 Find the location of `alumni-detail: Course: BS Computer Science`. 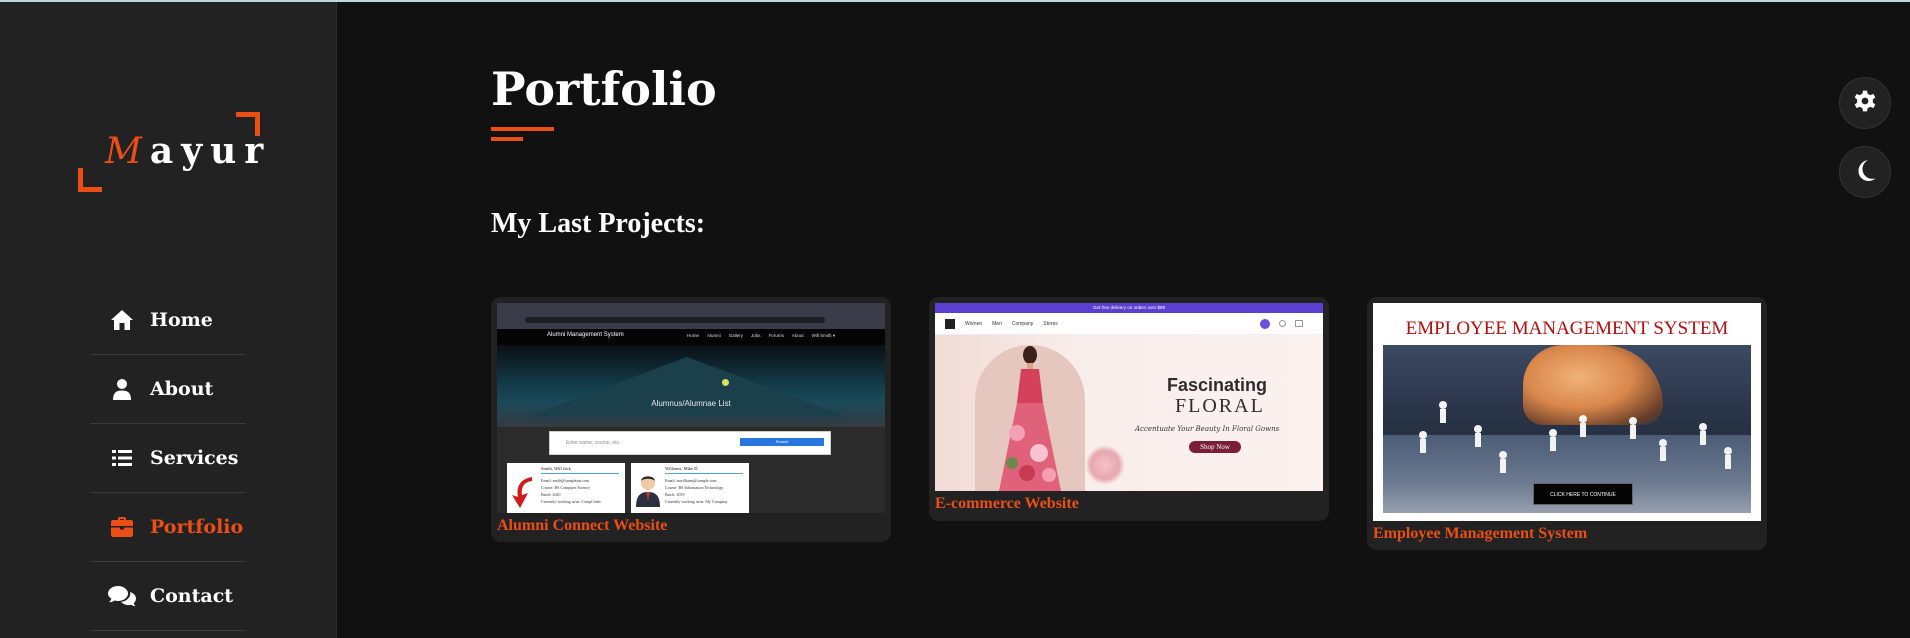

alumni-detail: Course: BS Computer Science is located at coordinates (565, 487).